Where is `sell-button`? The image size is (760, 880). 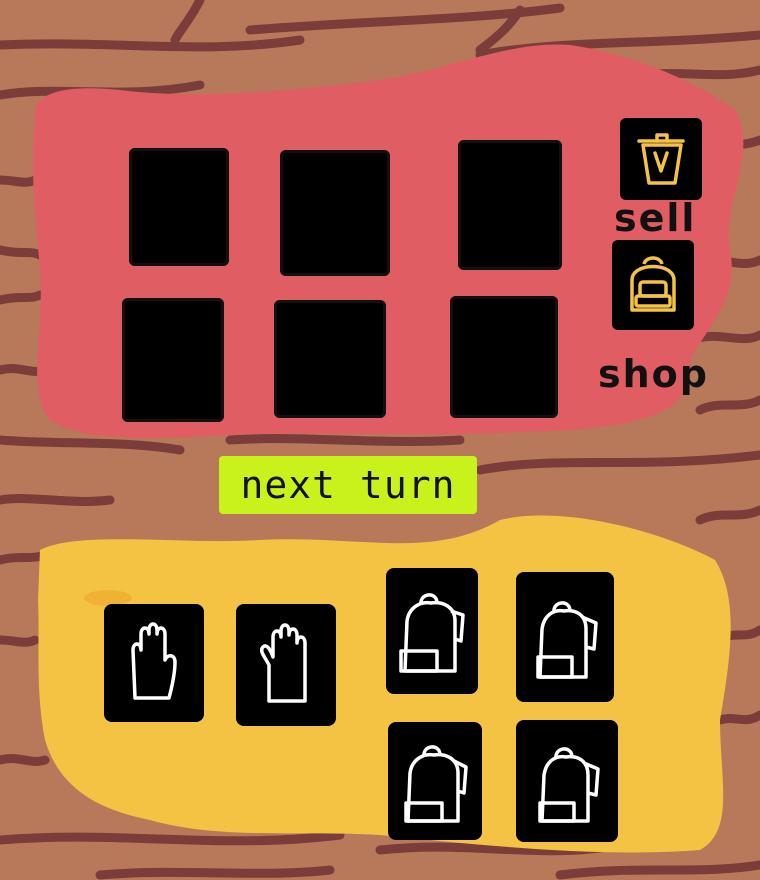 sell-button is located at coordinates (661, 159).